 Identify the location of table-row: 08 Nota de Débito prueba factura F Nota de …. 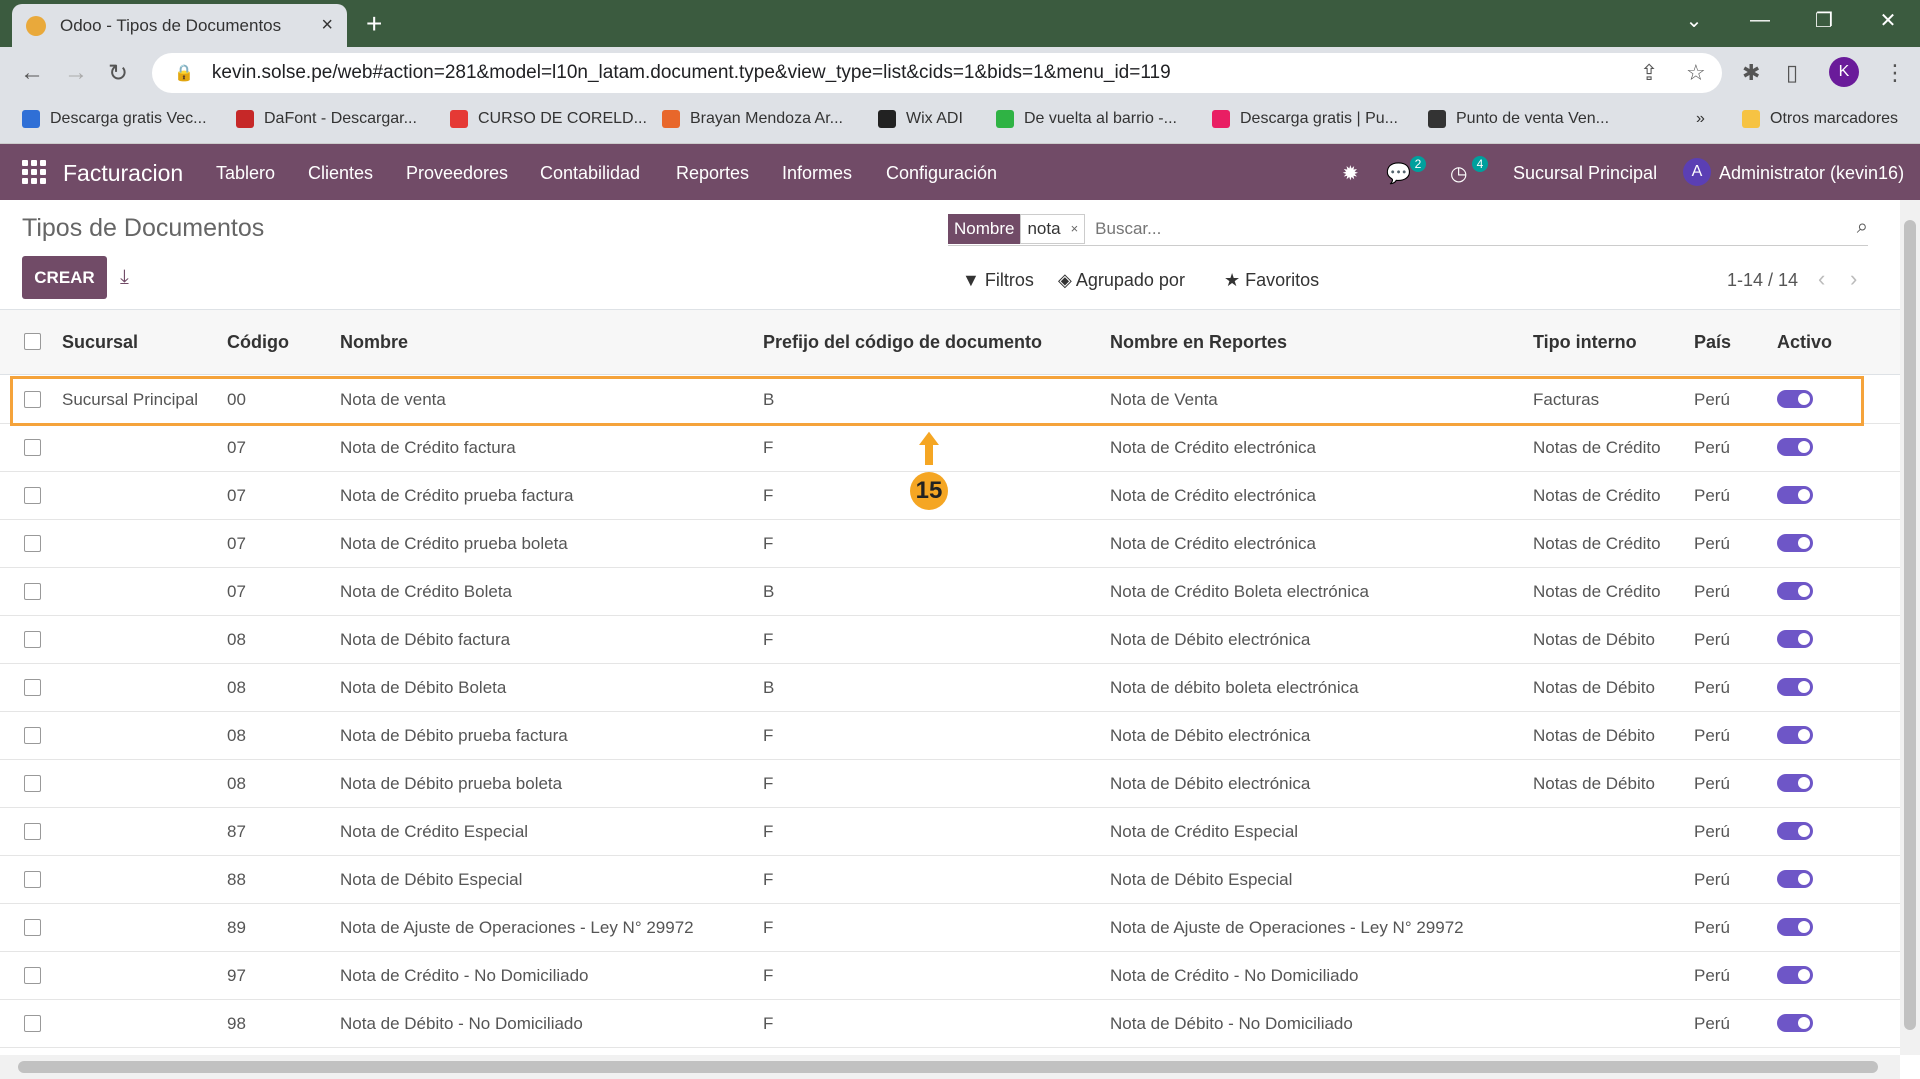
(950, 736).